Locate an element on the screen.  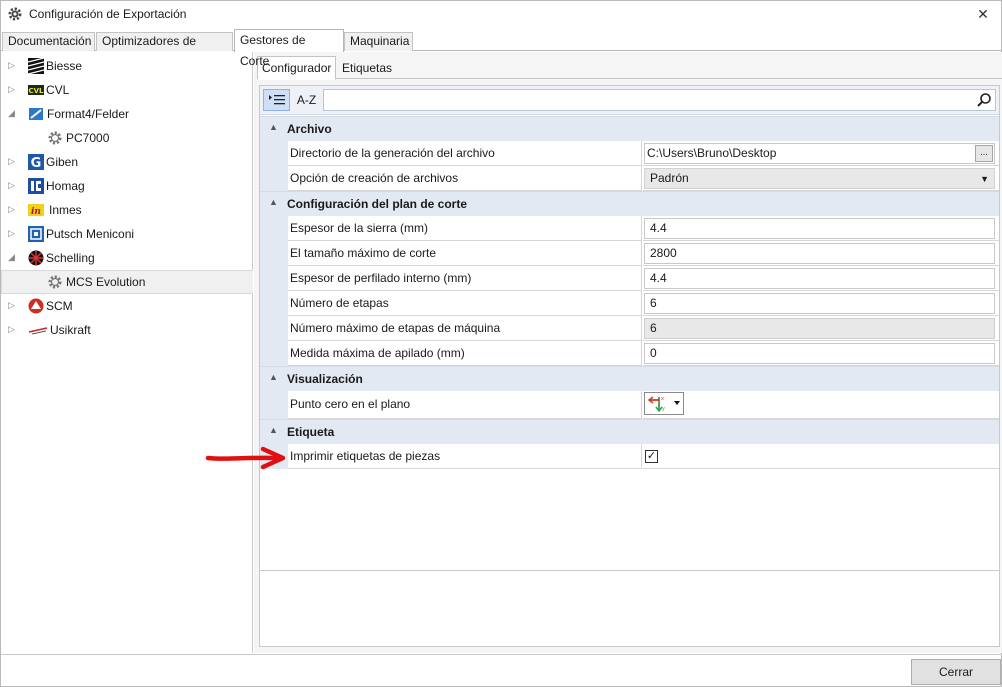
property-label: El tamaño máximo de corte is located at coordinates (465, 253).